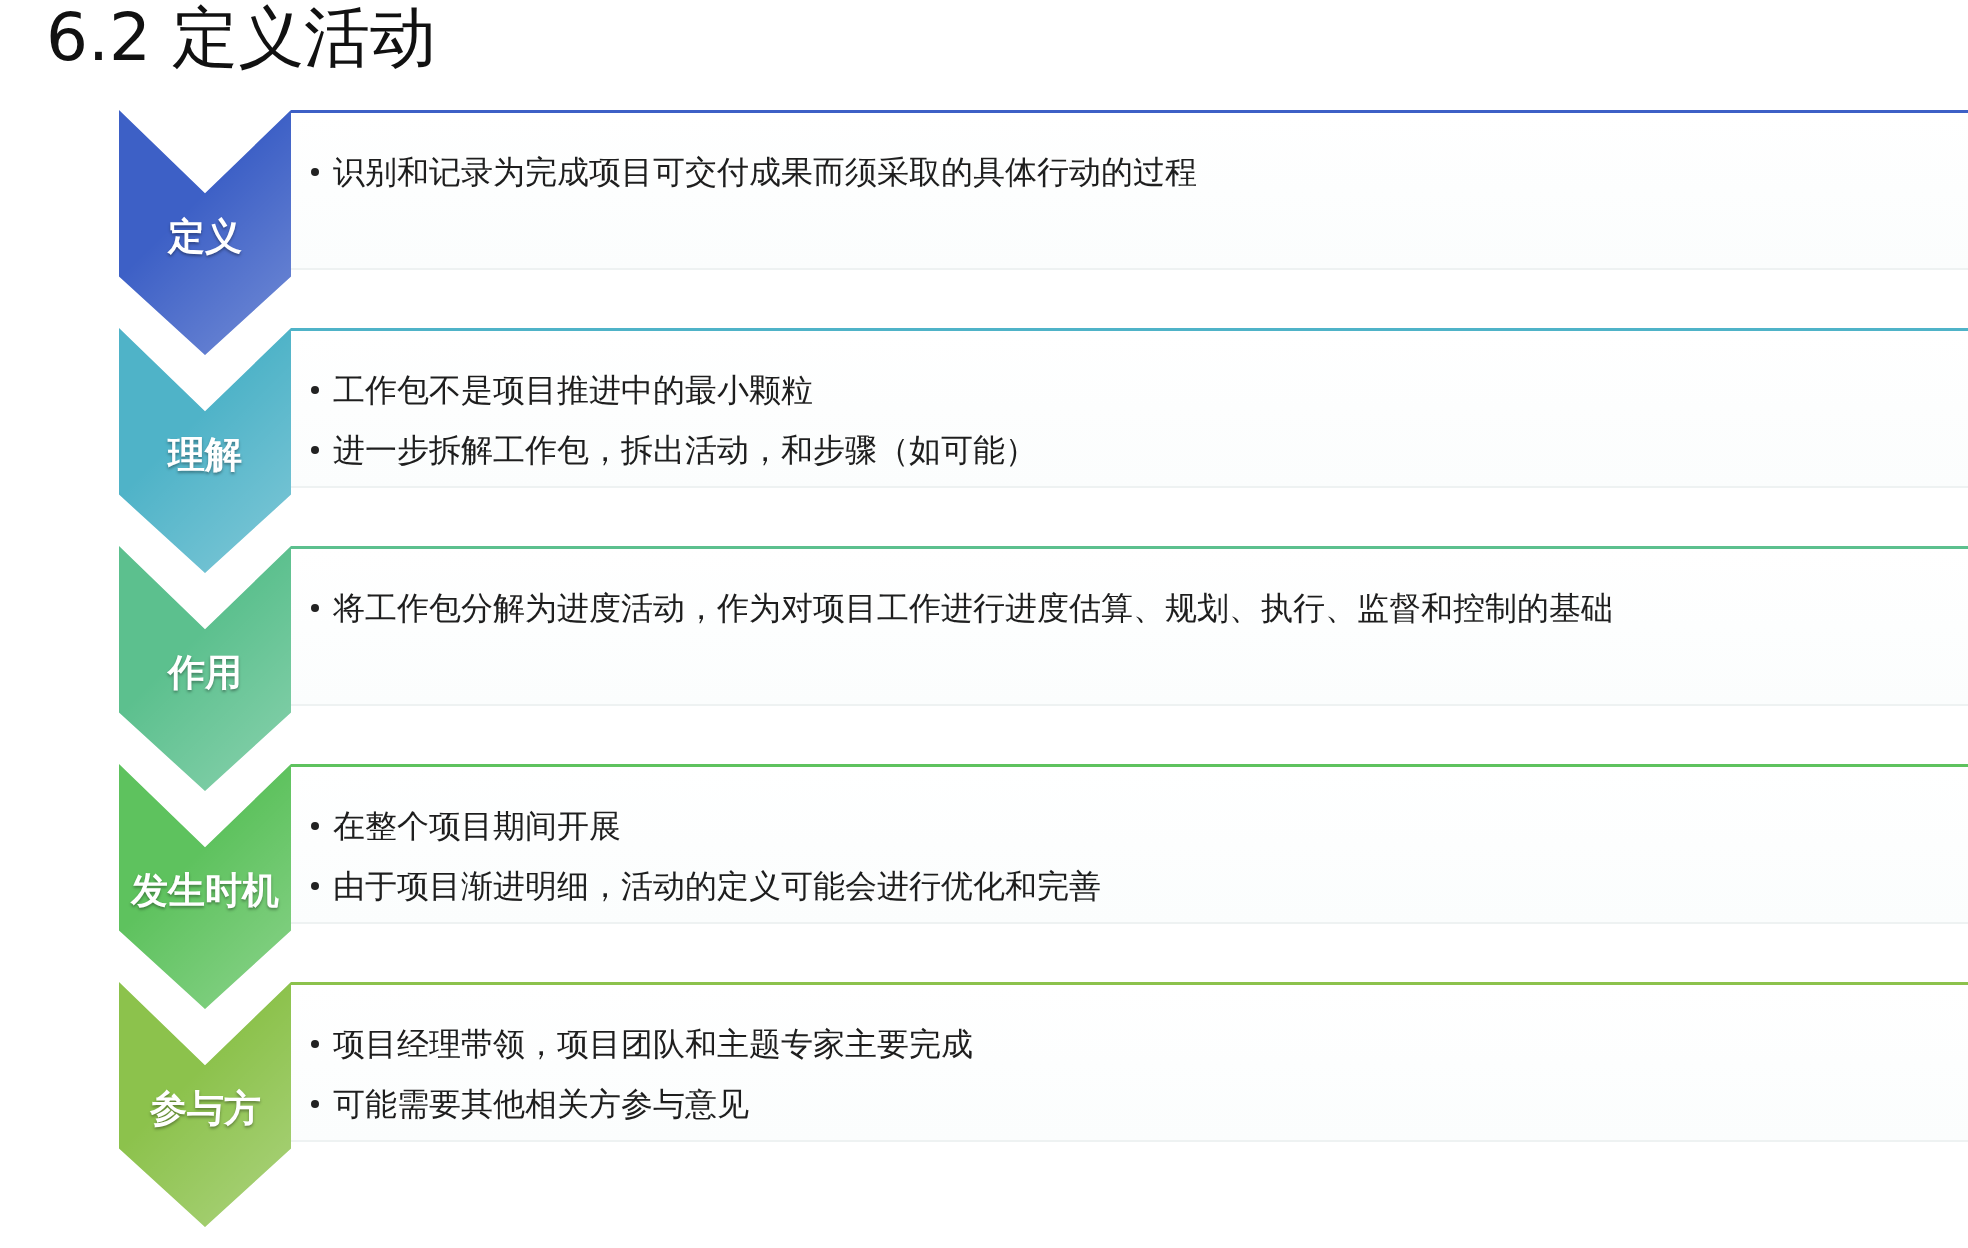  I want to click on bullet-text: 项目经理带领，项目团队和主题专家主要完成, so click(653, 1044).